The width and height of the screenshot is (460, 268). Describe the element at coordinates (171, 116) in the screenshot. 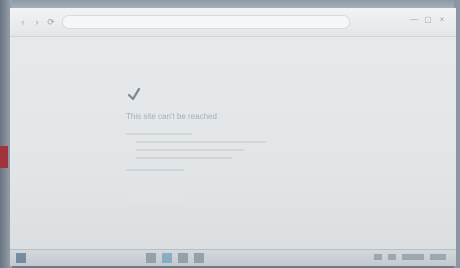

I see `page-title: This site can't be reached` at that location.